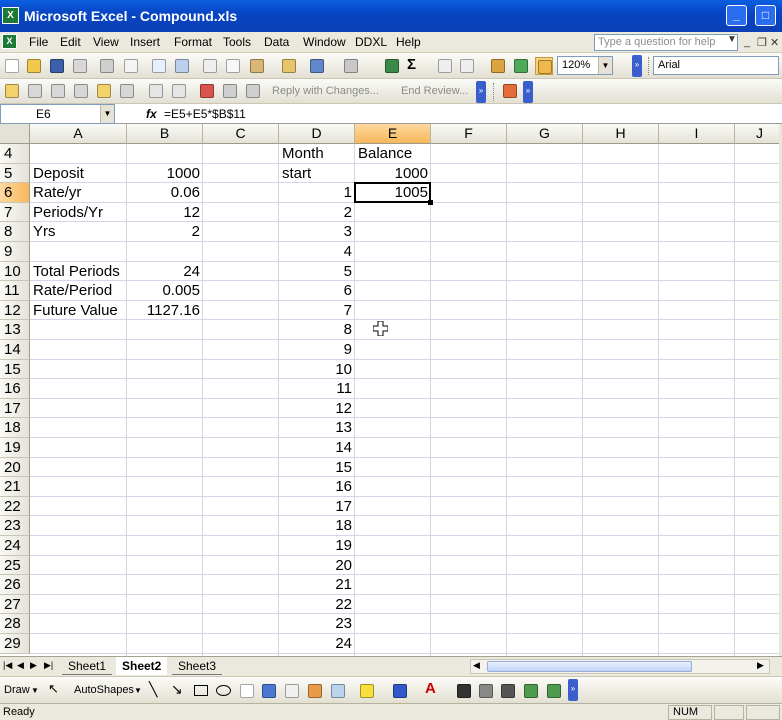 The image size is (782, 720). What do you see at coordinates (760, 665) in the screenshot?
I see `scroll-right-icon: ▶` at bounding box center [760, 665].